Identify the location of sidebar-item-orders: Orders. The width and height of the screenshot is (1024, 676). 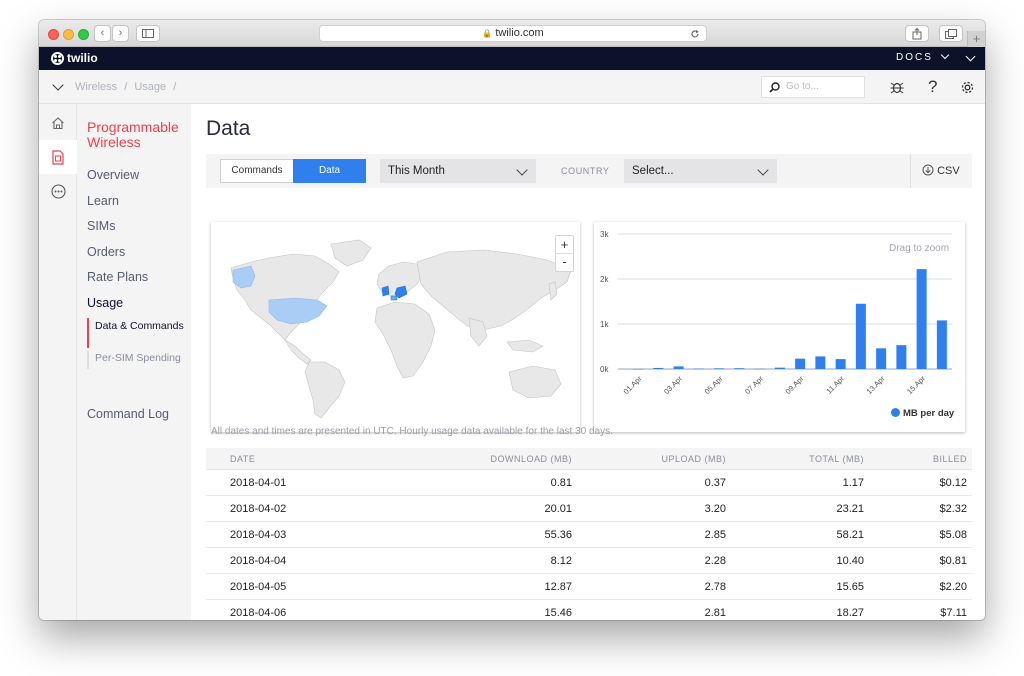
(106, 252).